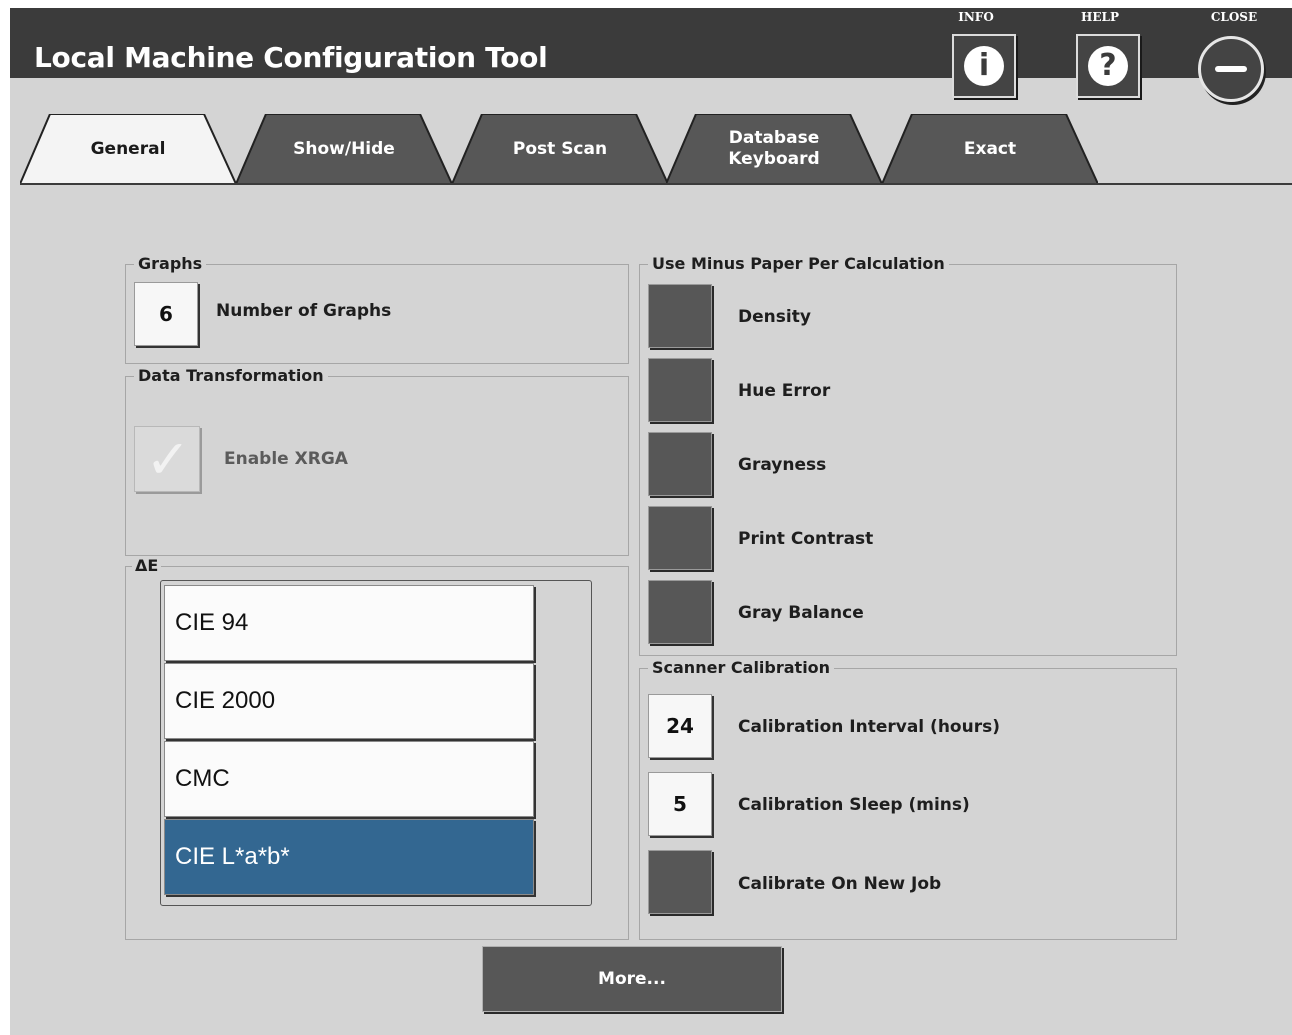 Image resolution: width=1292 pixels, height=1035 pixels. I want to click on number-of-graphs-button: 6, so click(166, 314).